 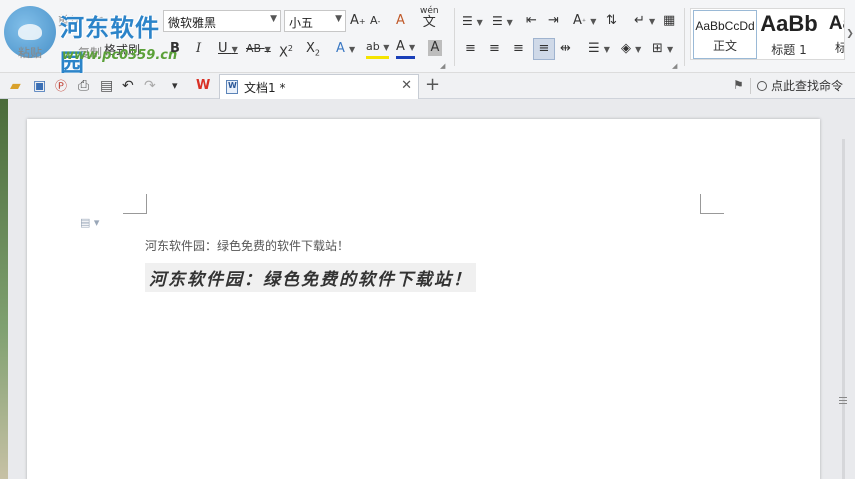 I want to click on gallery-scroll-icon: ❯, so click(x=850, y=34).